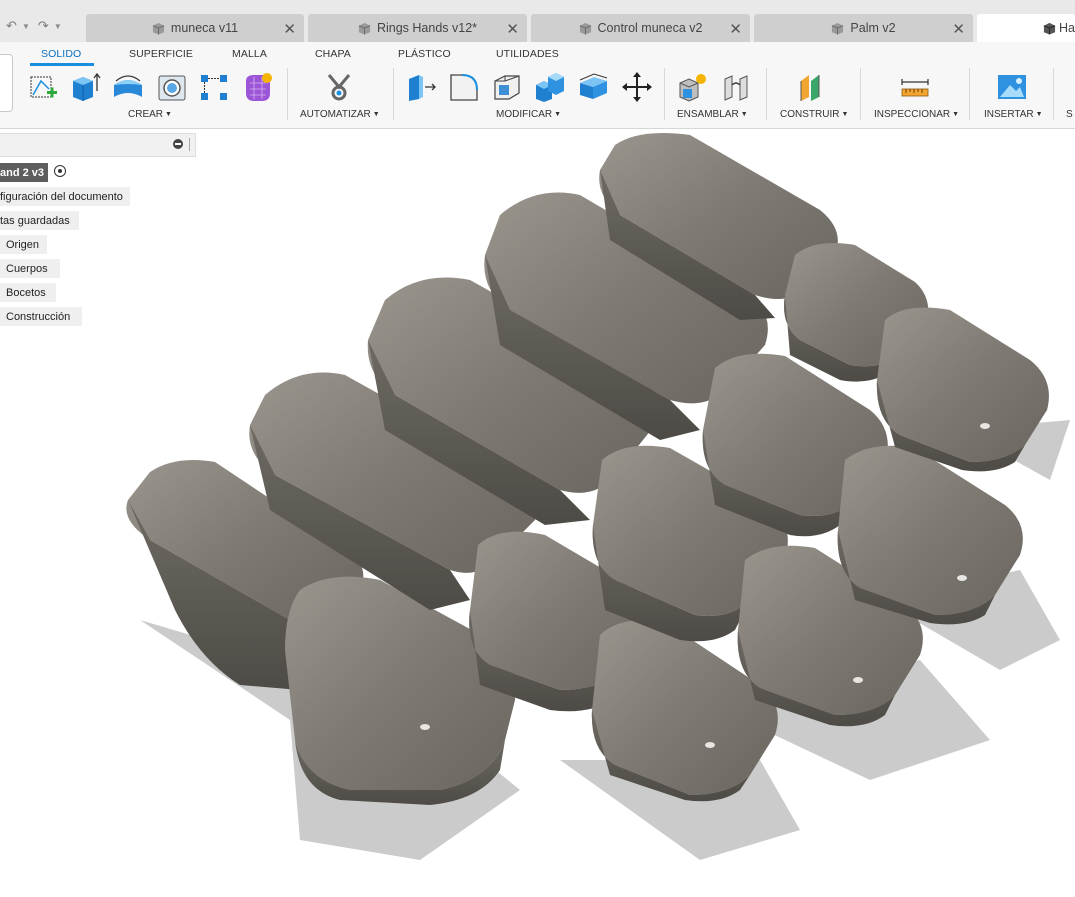 The width and height of the screenshot is (1075, 897). Describe the element at coordinates (258, 87) in the screenshot. I see `create-form-icon` at that location.